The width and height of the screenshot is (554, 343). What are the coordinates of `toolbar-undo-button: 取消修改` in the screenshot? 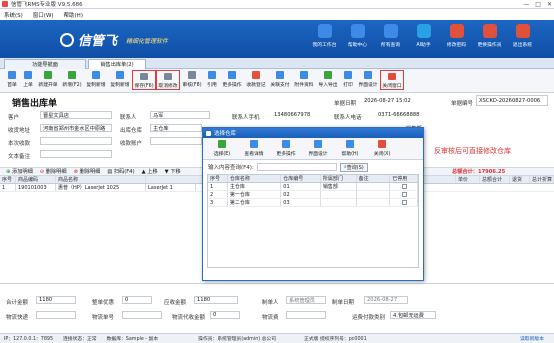 It's located at (168, 80).